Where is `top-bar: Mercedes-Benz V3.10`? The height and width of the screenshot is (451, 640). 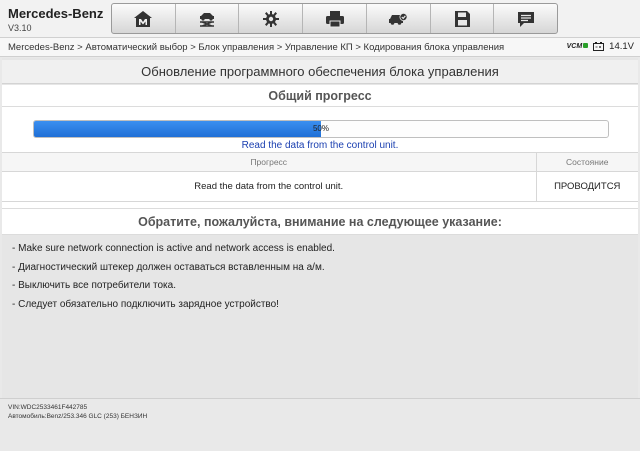 top-bar: Mercedes-Benz V3.10 is located at coordinates (320, 18).